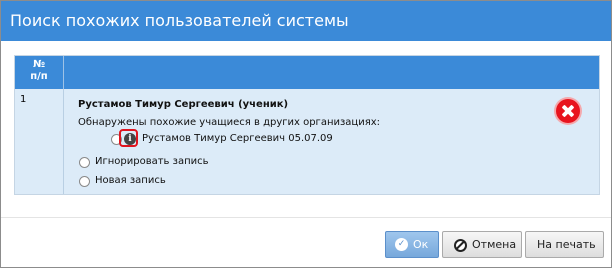  Describe the element at coordinates (84, 162) in the screenshot. I see `ignore-radio` at that location.